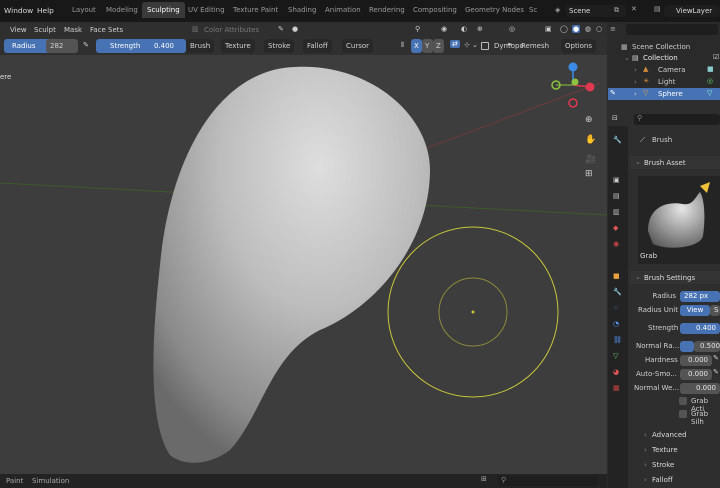  Describe the element at coordinates (660, 58) in the screenshot. I see `collection-label: Collection` at that location.